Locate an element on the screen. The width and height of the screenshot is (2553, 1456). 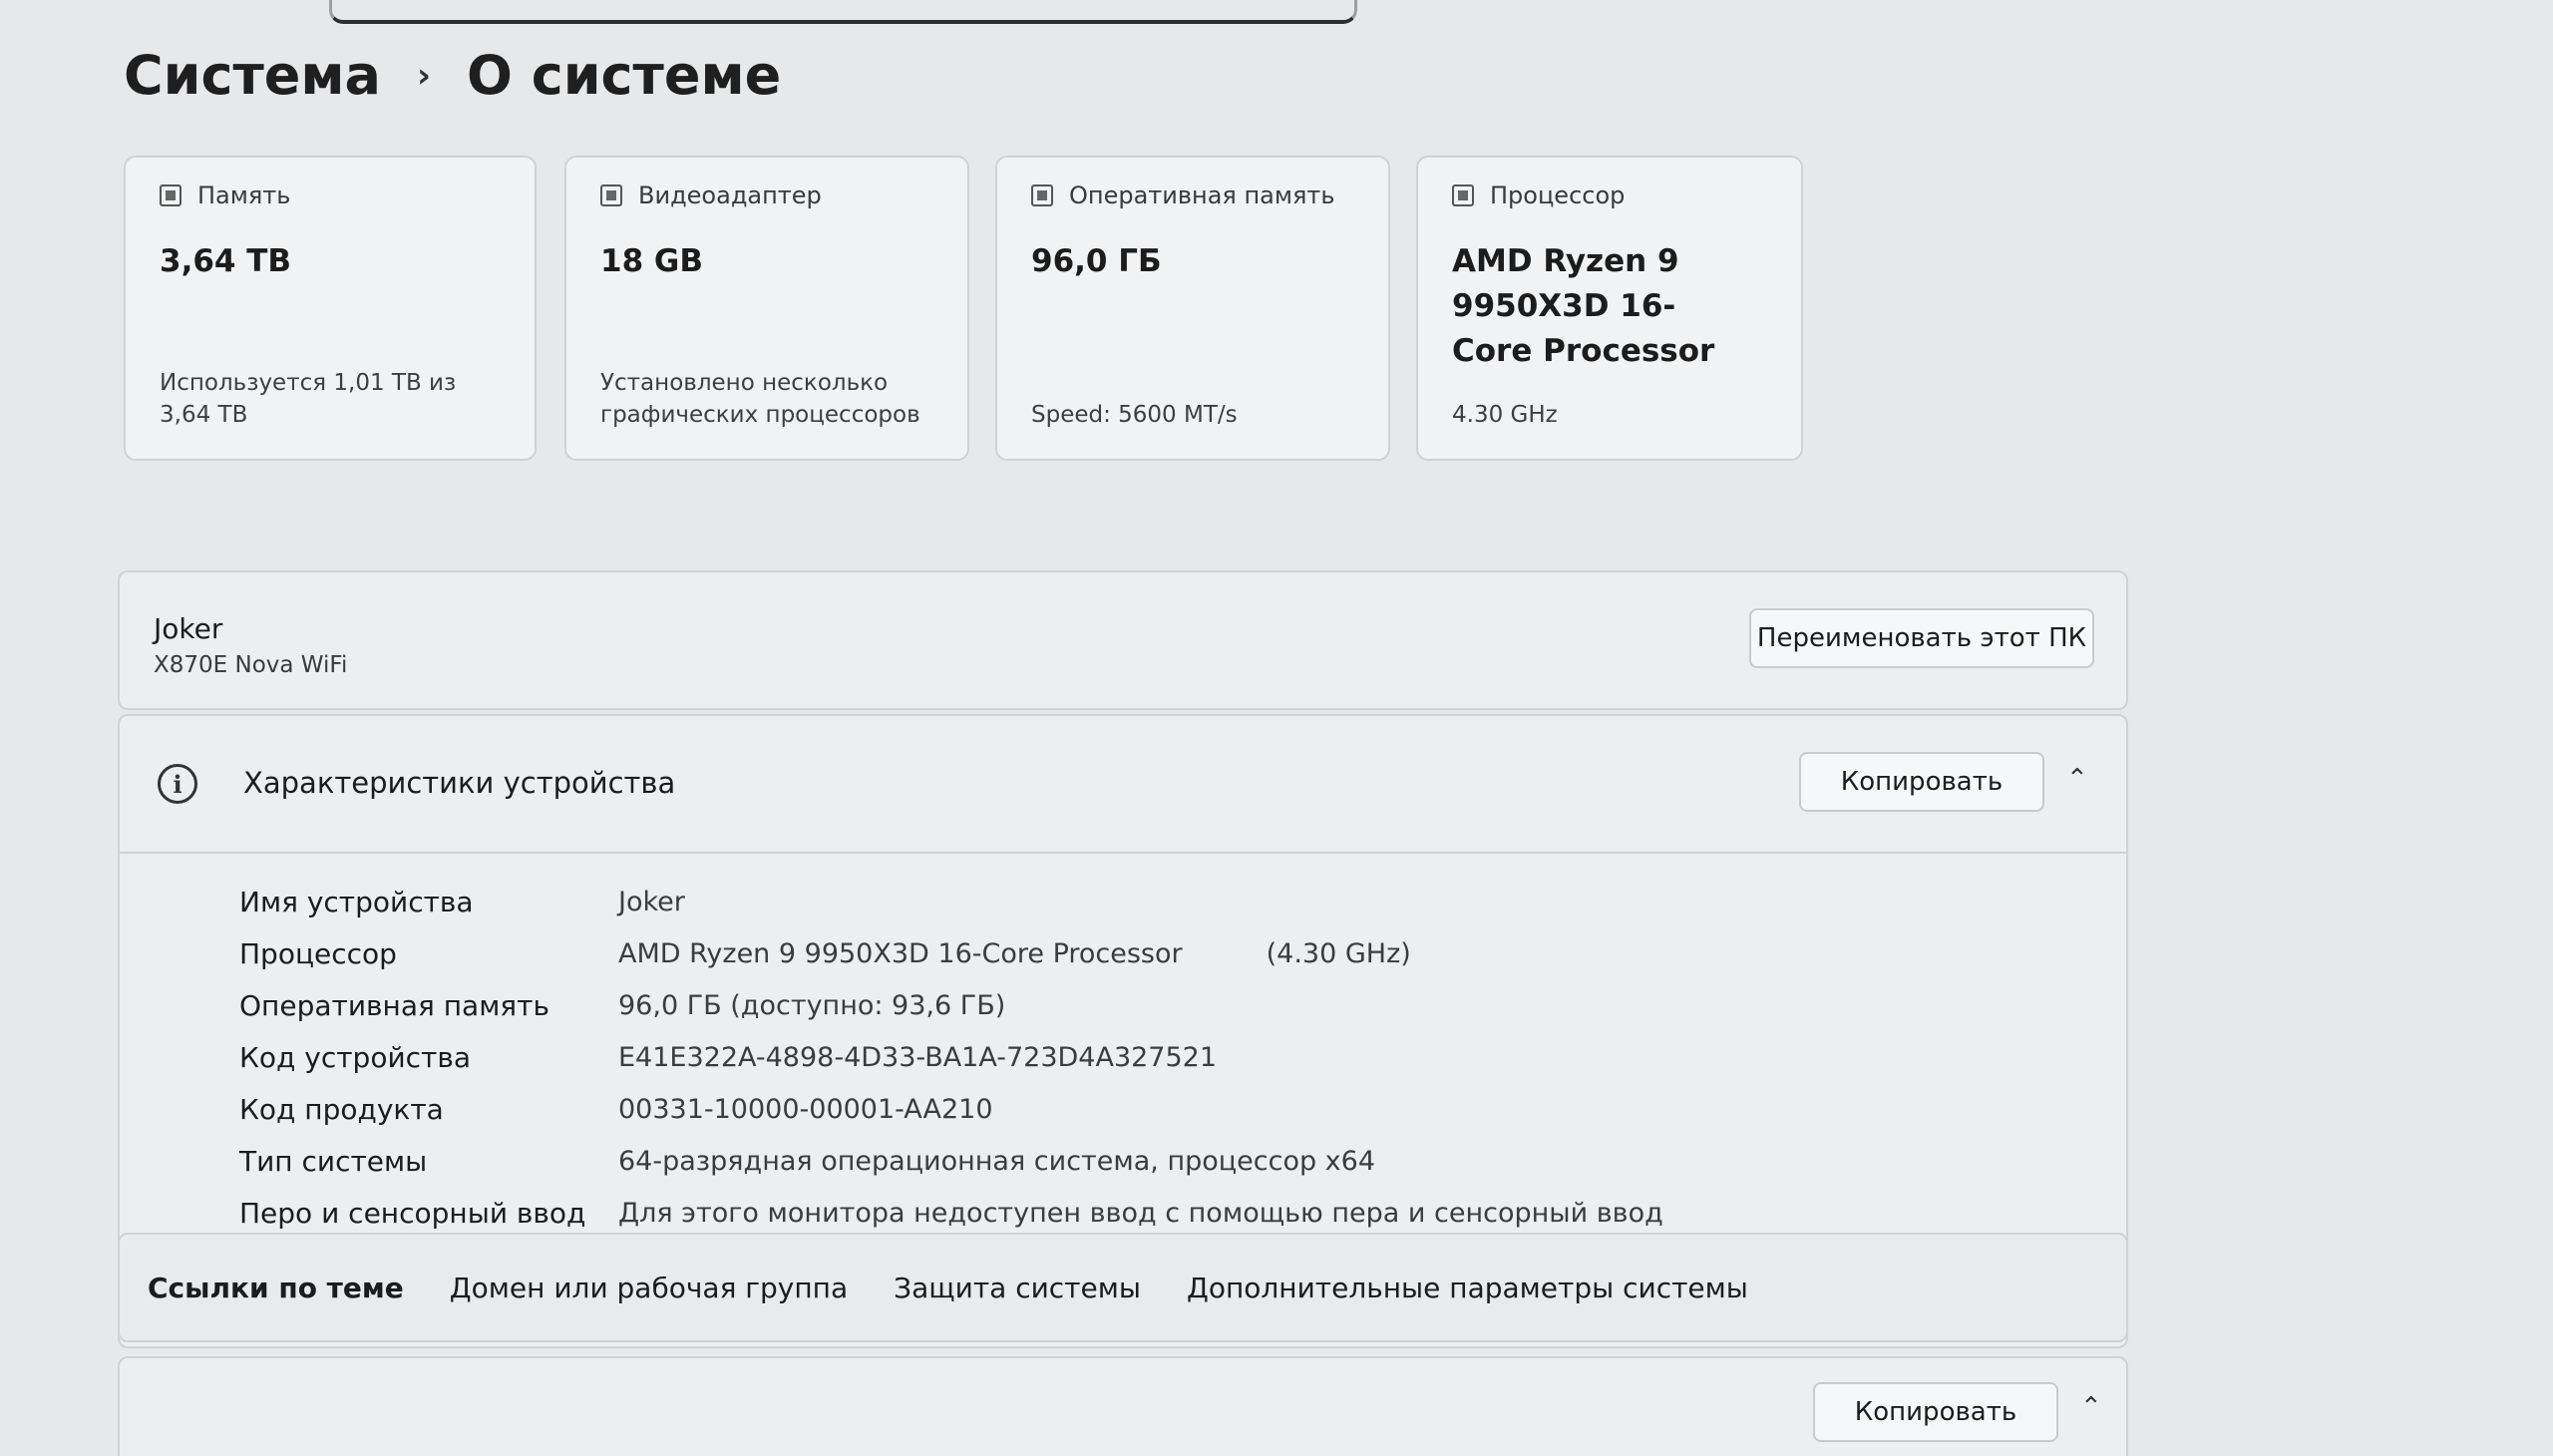
ram-icon is located at coordinates (1042, 195).